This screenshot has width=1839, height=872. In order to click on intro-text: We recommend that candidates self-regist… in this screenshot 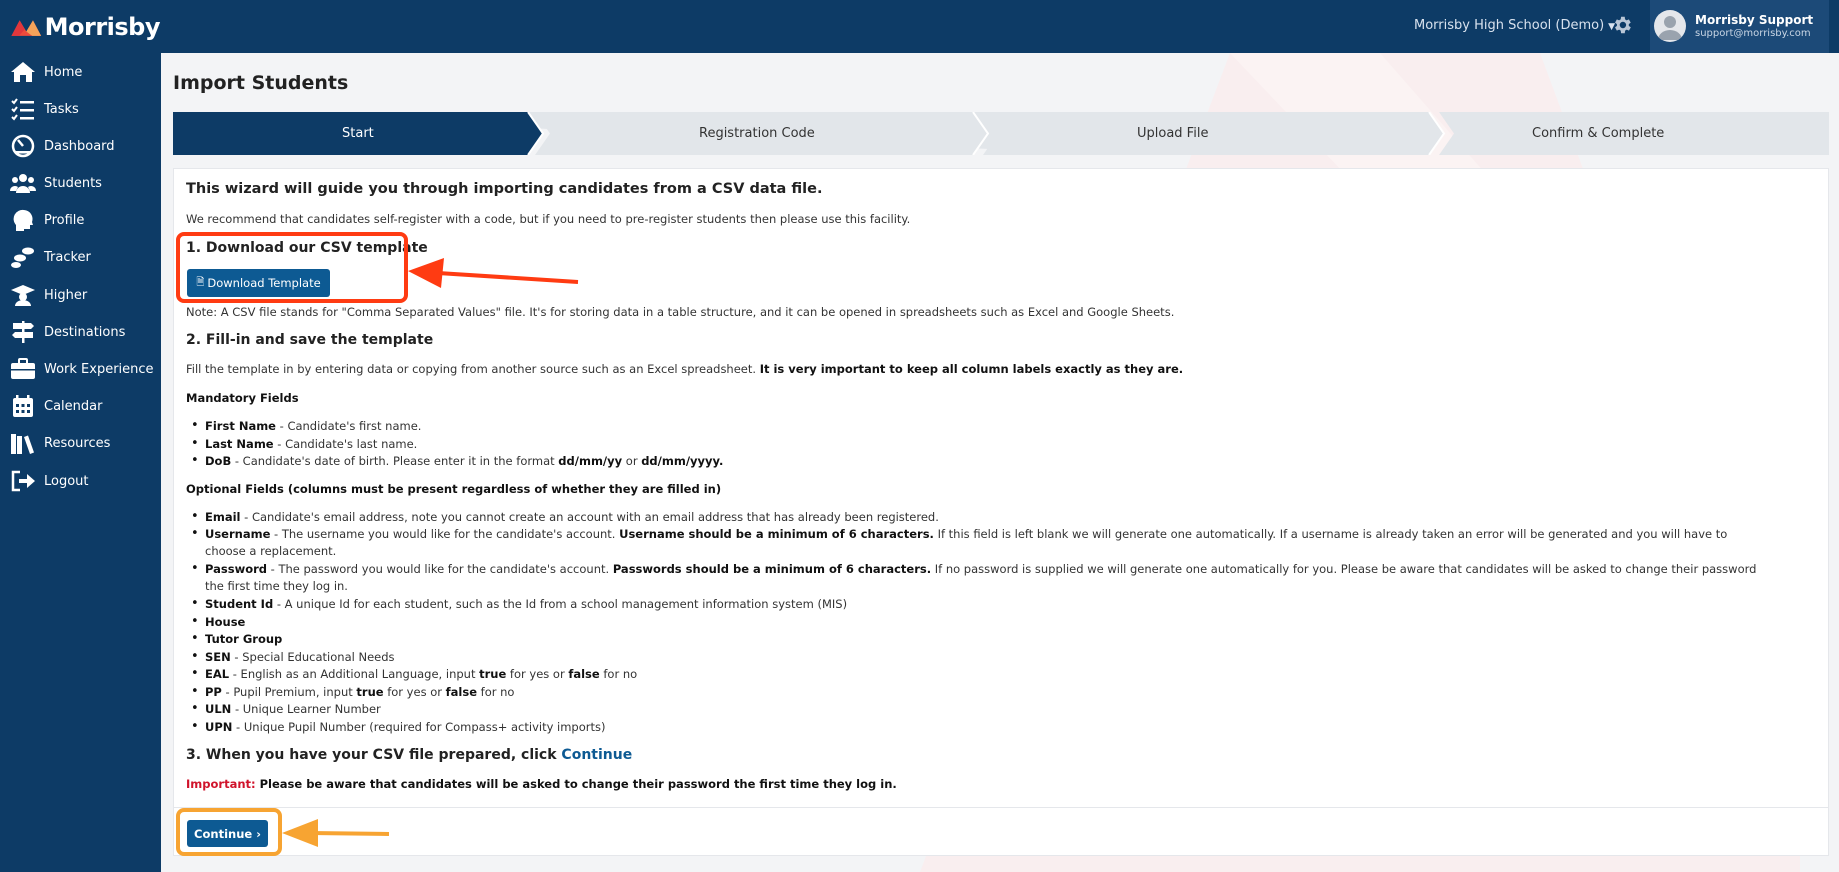, I will do `click(548, 219)`.